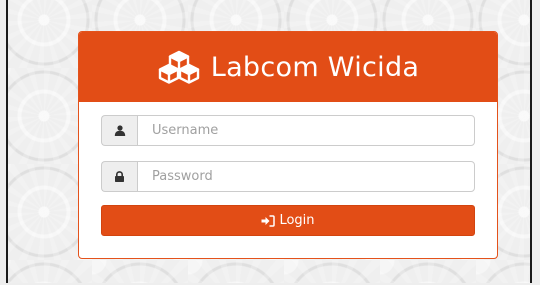  What do you see at coordinates (306, 130) in the screenshot?
I see `username-input` at bounding box center [306, 130].